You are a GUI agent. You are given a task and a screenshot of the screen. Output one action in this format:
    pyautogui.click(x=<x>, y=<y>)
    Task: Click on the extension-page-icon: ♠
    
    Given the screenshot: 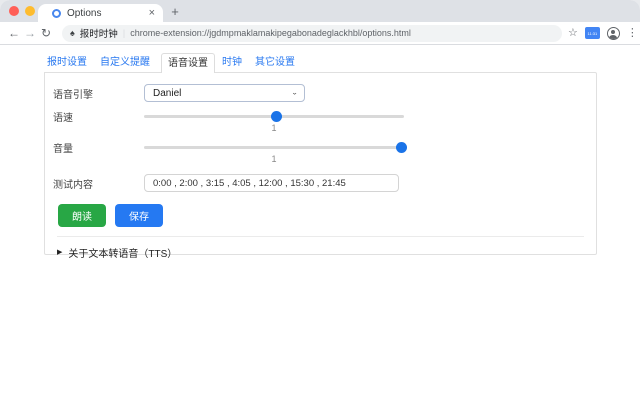 What is the action you would take?
    pyautogui.click(x=72, y=32)
    